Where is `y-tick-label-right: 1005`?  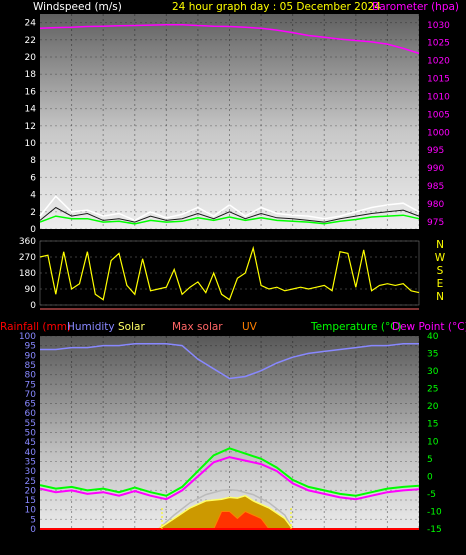
y-tick-label-right: 1005 is located at coordinates (438, 115).